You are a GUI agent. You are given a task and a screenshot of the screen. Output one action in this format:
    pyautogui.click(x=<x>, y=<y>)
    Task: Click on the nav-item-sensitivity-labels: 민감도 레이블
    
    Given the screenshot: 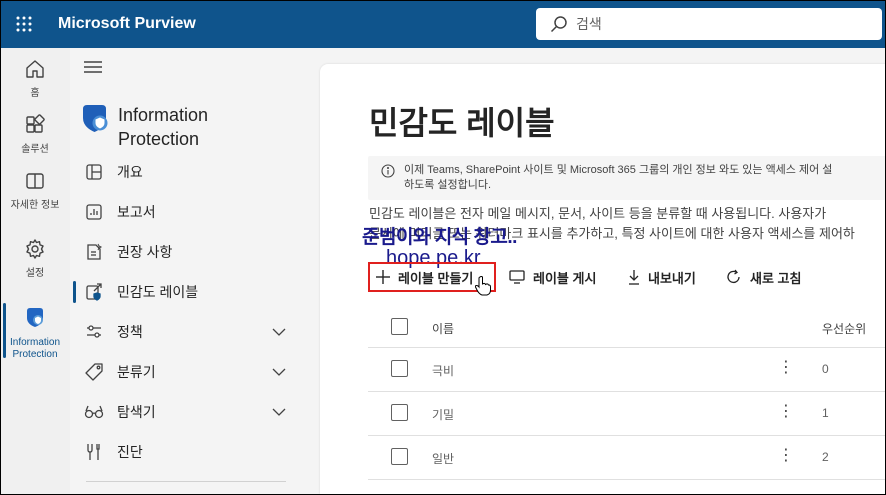 What is the action you would take?
    pyautogui.click(x=190, y=292)
    